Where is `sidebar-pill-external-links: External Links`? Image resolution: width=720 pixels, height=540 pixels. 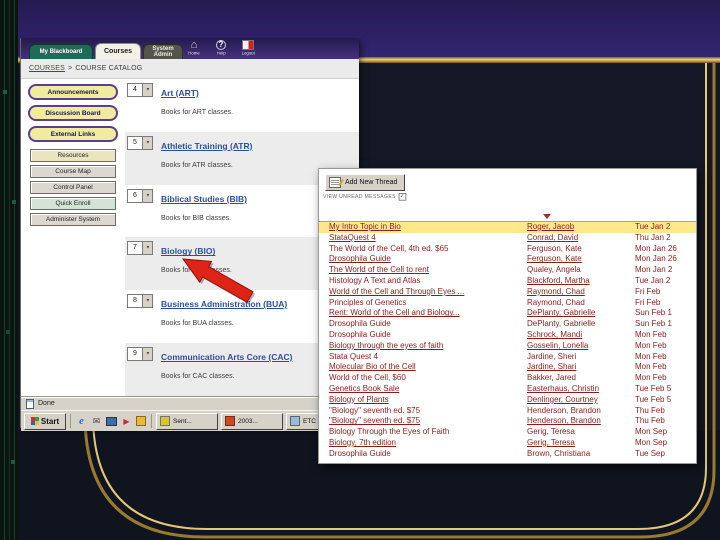 sidebar-pill-external-links: External Links is located at coordinates (73, 134).